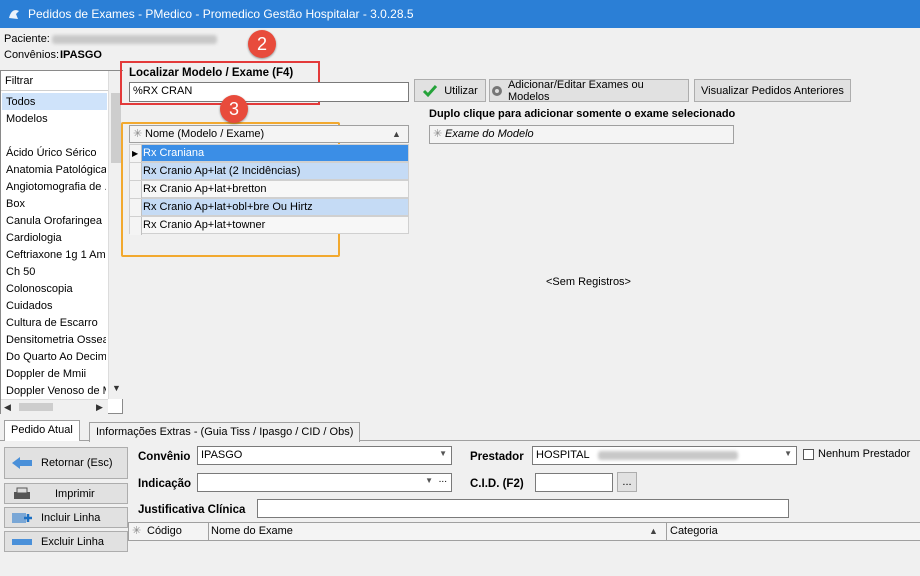 The width and height of the screenshot is (920, 576). What do you see at coordinates (56, 289) in the screenshot?
I see `filter-list-item: Colonoscopia` at bounding box center [56, 289].